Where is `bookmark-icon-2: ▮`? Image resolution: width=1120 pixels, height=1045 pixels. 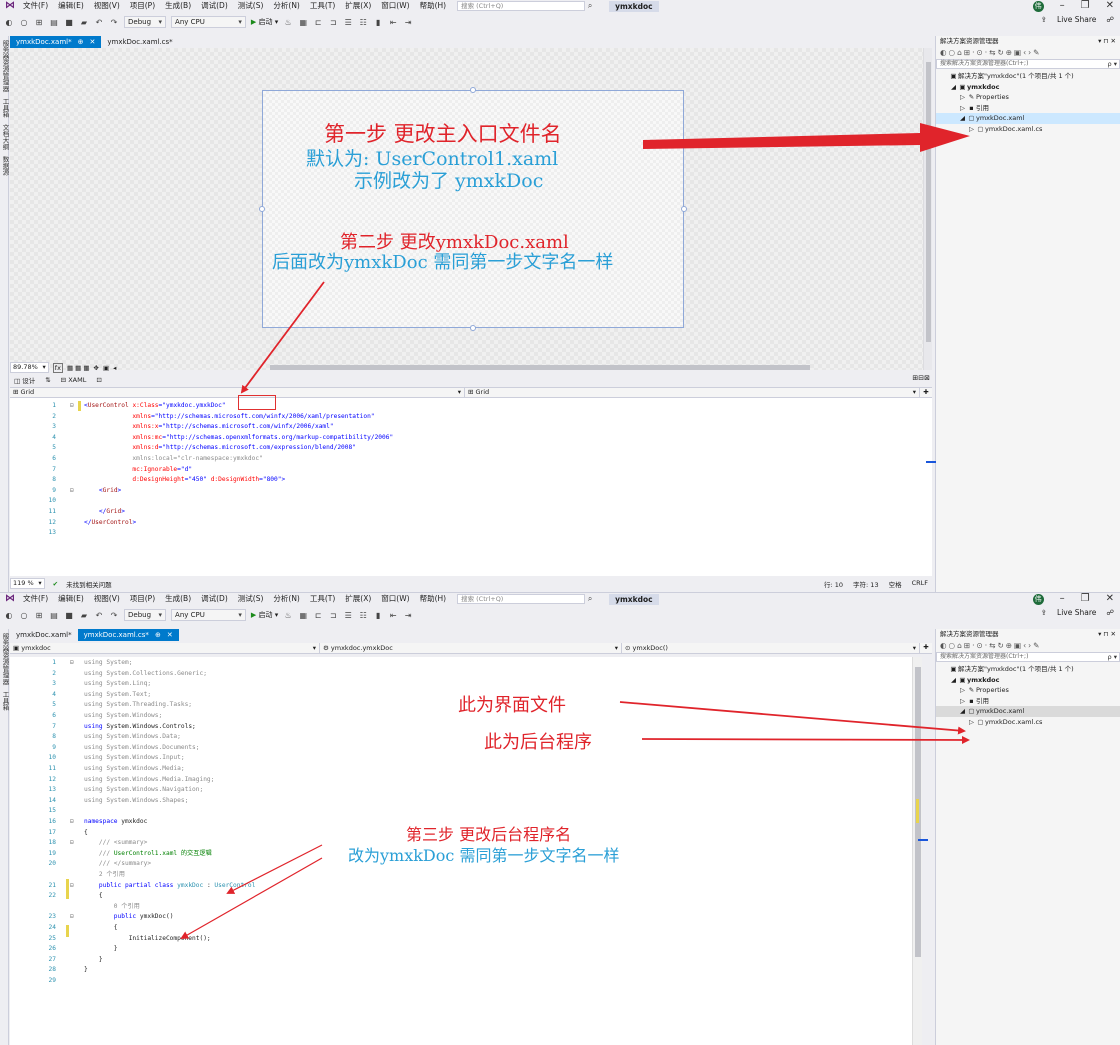
bookmark-icon-2: ▮ is located at coordinates (378, 615).